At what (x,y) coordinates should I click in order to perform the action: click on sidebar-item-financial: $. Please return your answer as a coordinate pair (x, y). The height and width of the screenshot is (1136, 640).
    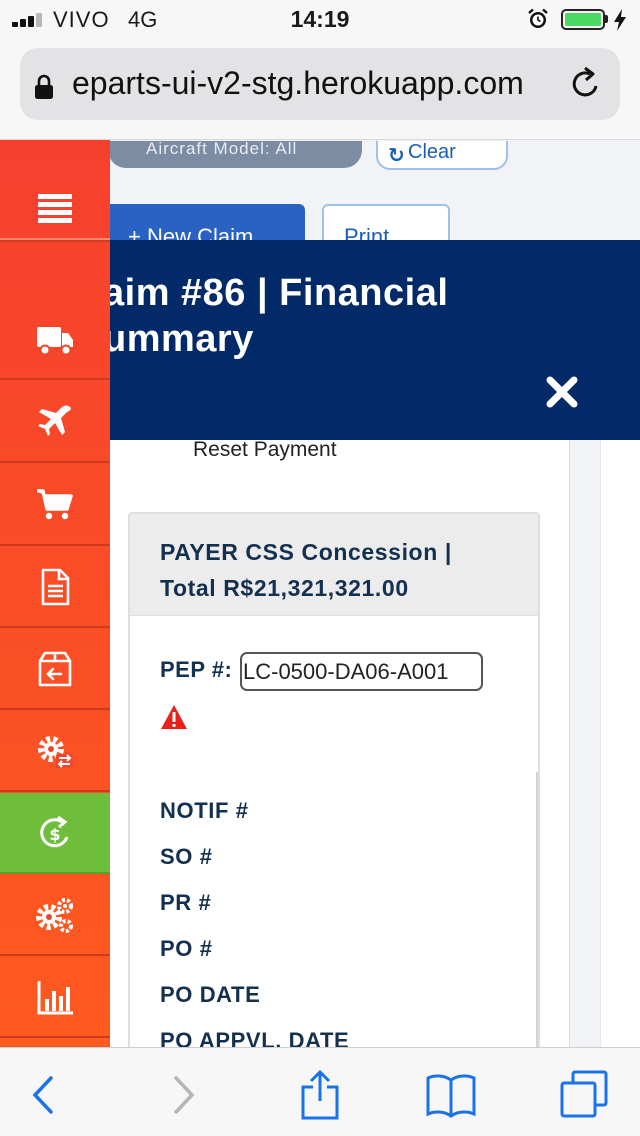
    Looking at the image, I should click on (55, 833).